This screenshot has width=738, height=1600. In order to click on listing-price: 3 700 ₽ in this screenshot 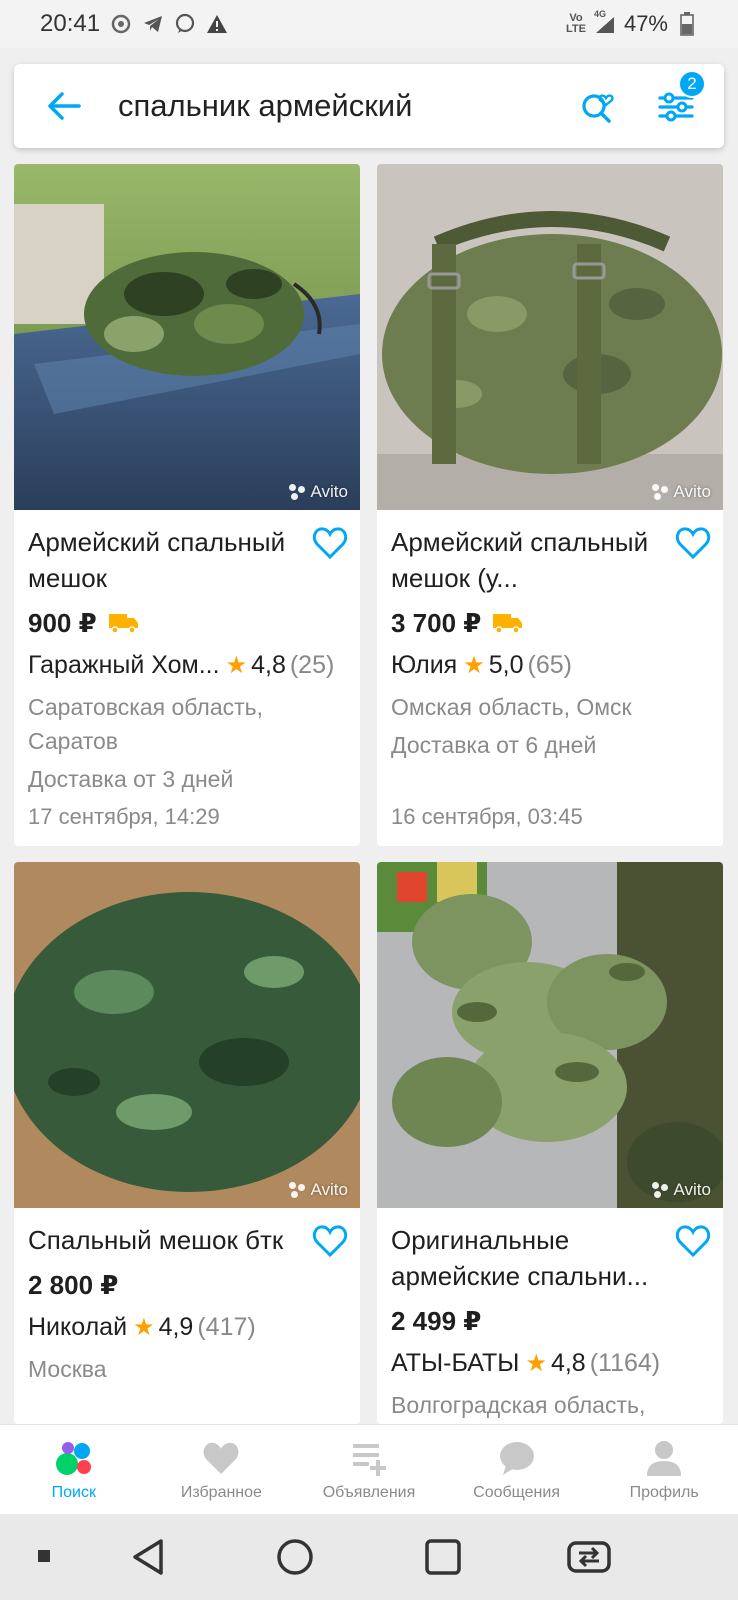, I will do `click(436, 622)`.